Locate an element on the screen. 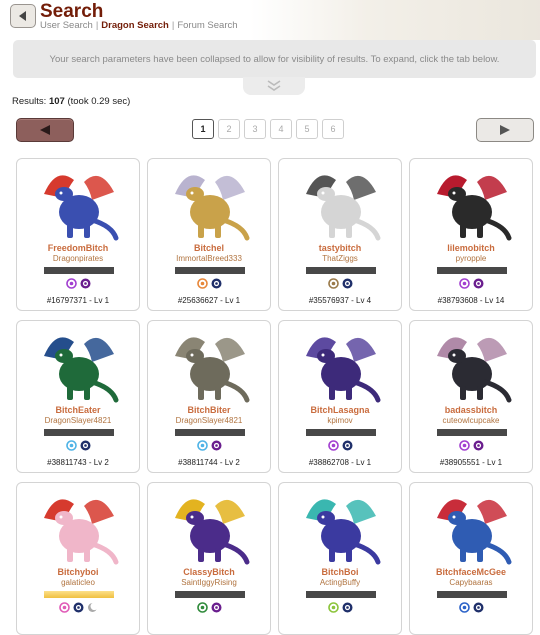  dragon-owner: ThatZiggs is located at coordinates (340, 258).